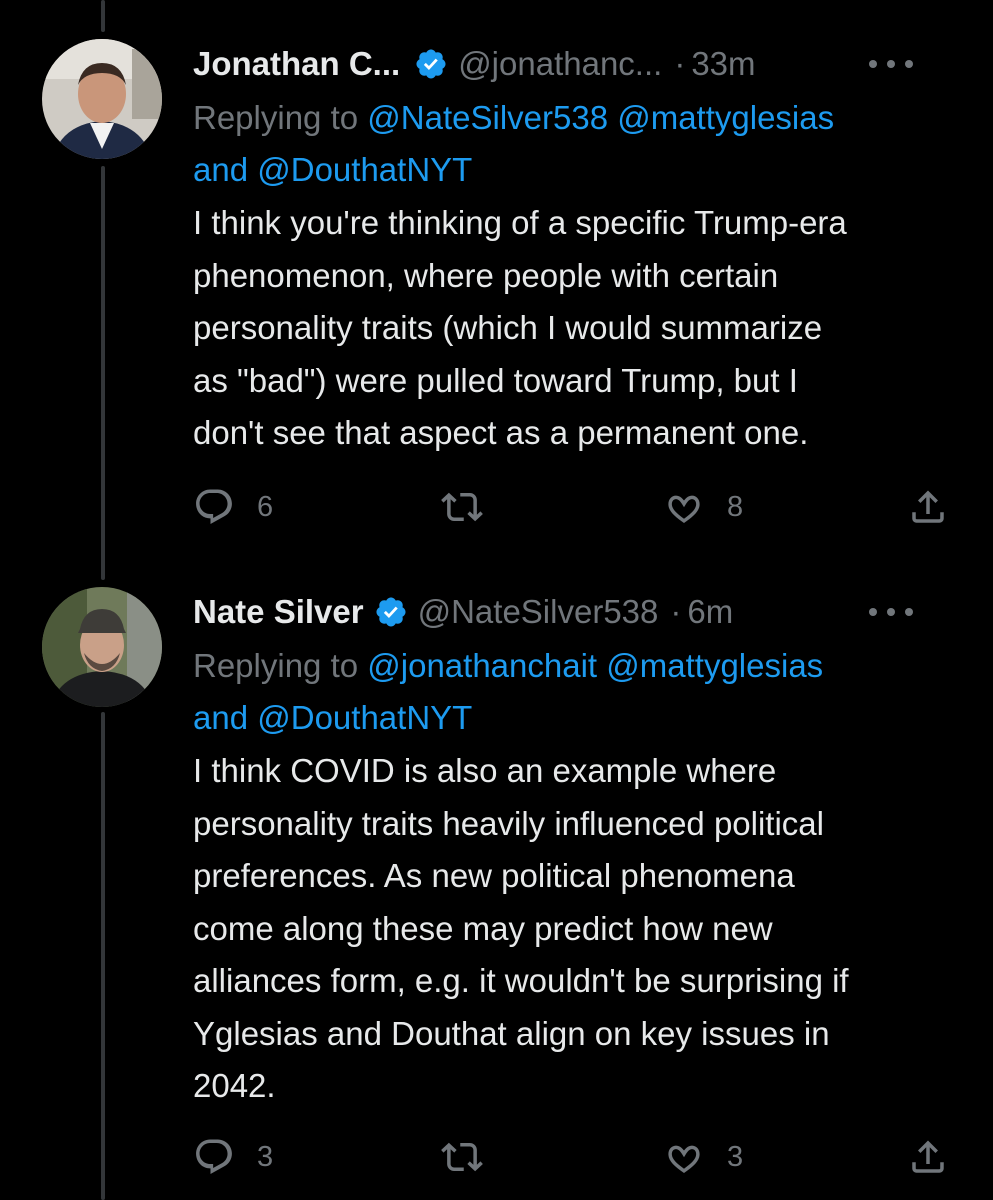 The width and height of the screenshot is (993, 1200). Describe the element at coordinates (278, 612) in the screenshot. I see `author-name: Nate Silver` at that location.